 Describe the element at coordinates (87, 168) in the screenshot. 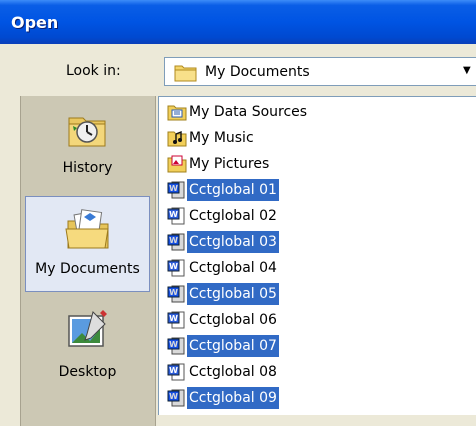

I see `places-item-label: History` at that location.